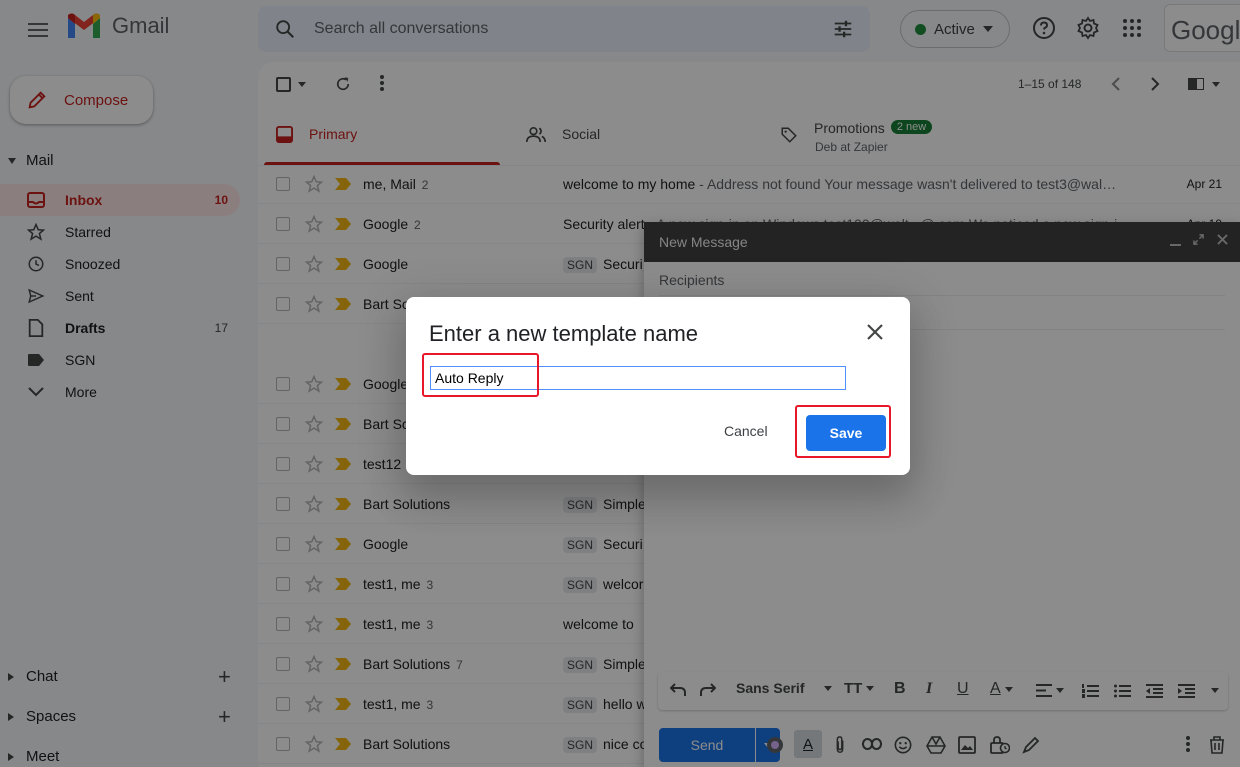 This screenshot has width=1240, height=767. What do you see at coordinates (746, 431) in the screenshot?
I see `cancel-button: Cancel` at bounding box center [746, 431].